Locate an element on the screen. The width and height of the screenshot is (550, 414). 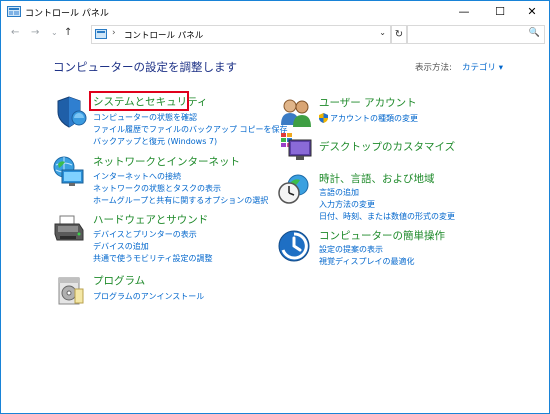
up-icon: ↑ is located at coordinates (68, 32).